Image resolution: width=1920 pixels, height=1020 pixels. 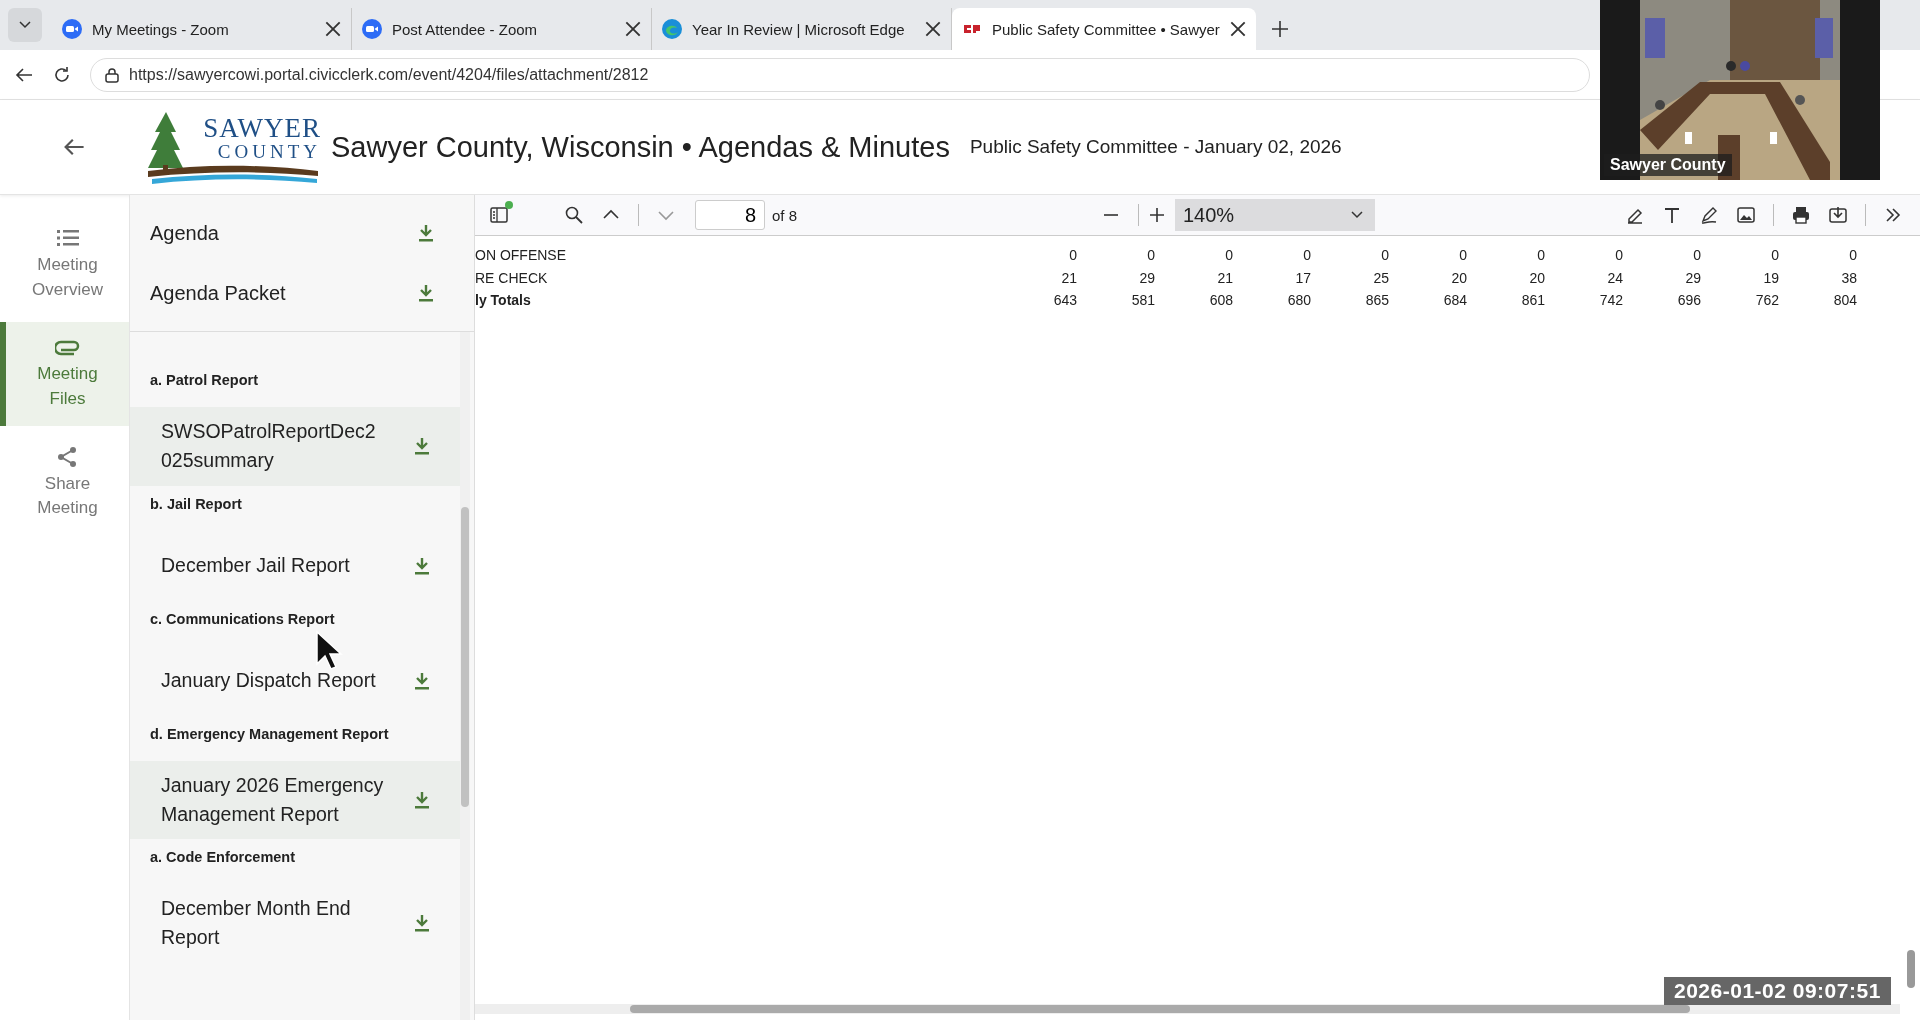 What do you see at coordinates (295, 446) in the screenshot?
I see `file-item: SWSOPatrolReportDec2025summary` at bounding box center [295, 446].